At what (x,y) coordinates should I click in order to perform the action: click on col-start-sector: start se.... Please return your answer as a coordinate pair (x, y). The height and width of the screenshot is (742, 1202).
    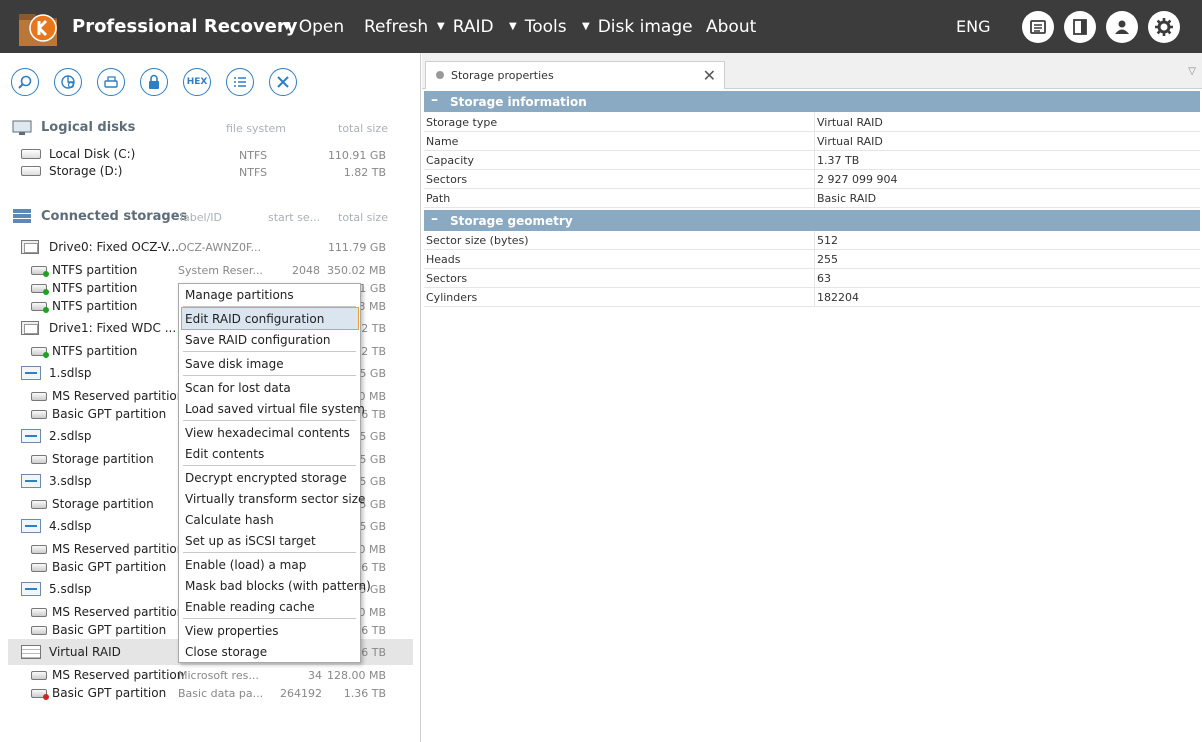
    Looking at the image, I should click on (294, 217).